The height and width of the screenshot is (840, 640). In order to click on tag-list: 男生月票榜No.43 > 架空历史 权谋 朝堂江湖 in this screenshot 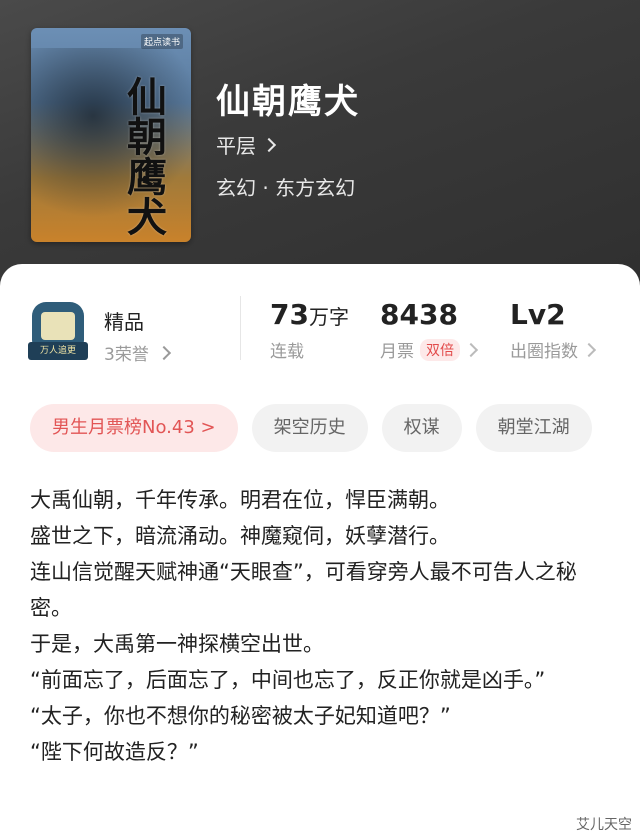, I will do `click(311, 428)`.